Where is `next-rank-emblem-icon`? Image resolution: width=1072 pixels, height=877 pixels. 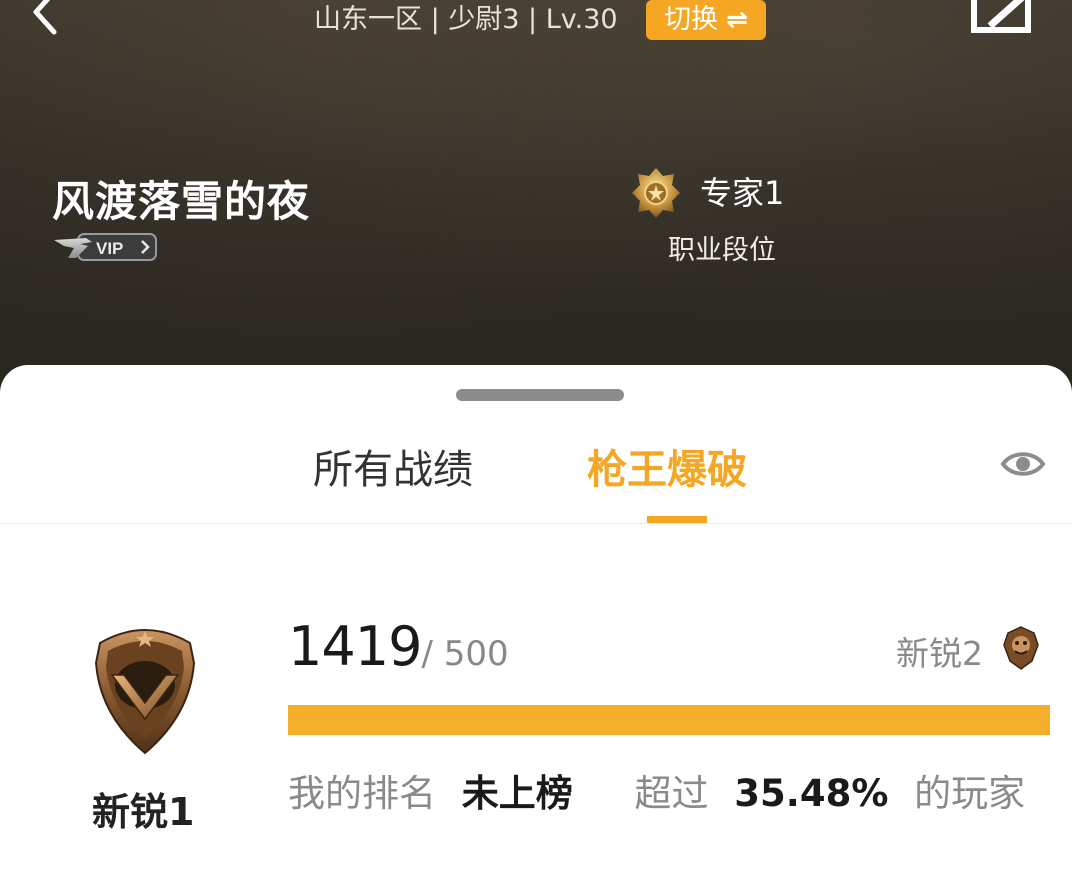 next-rank-emblem-icon is located at coordinates (1021, 648).